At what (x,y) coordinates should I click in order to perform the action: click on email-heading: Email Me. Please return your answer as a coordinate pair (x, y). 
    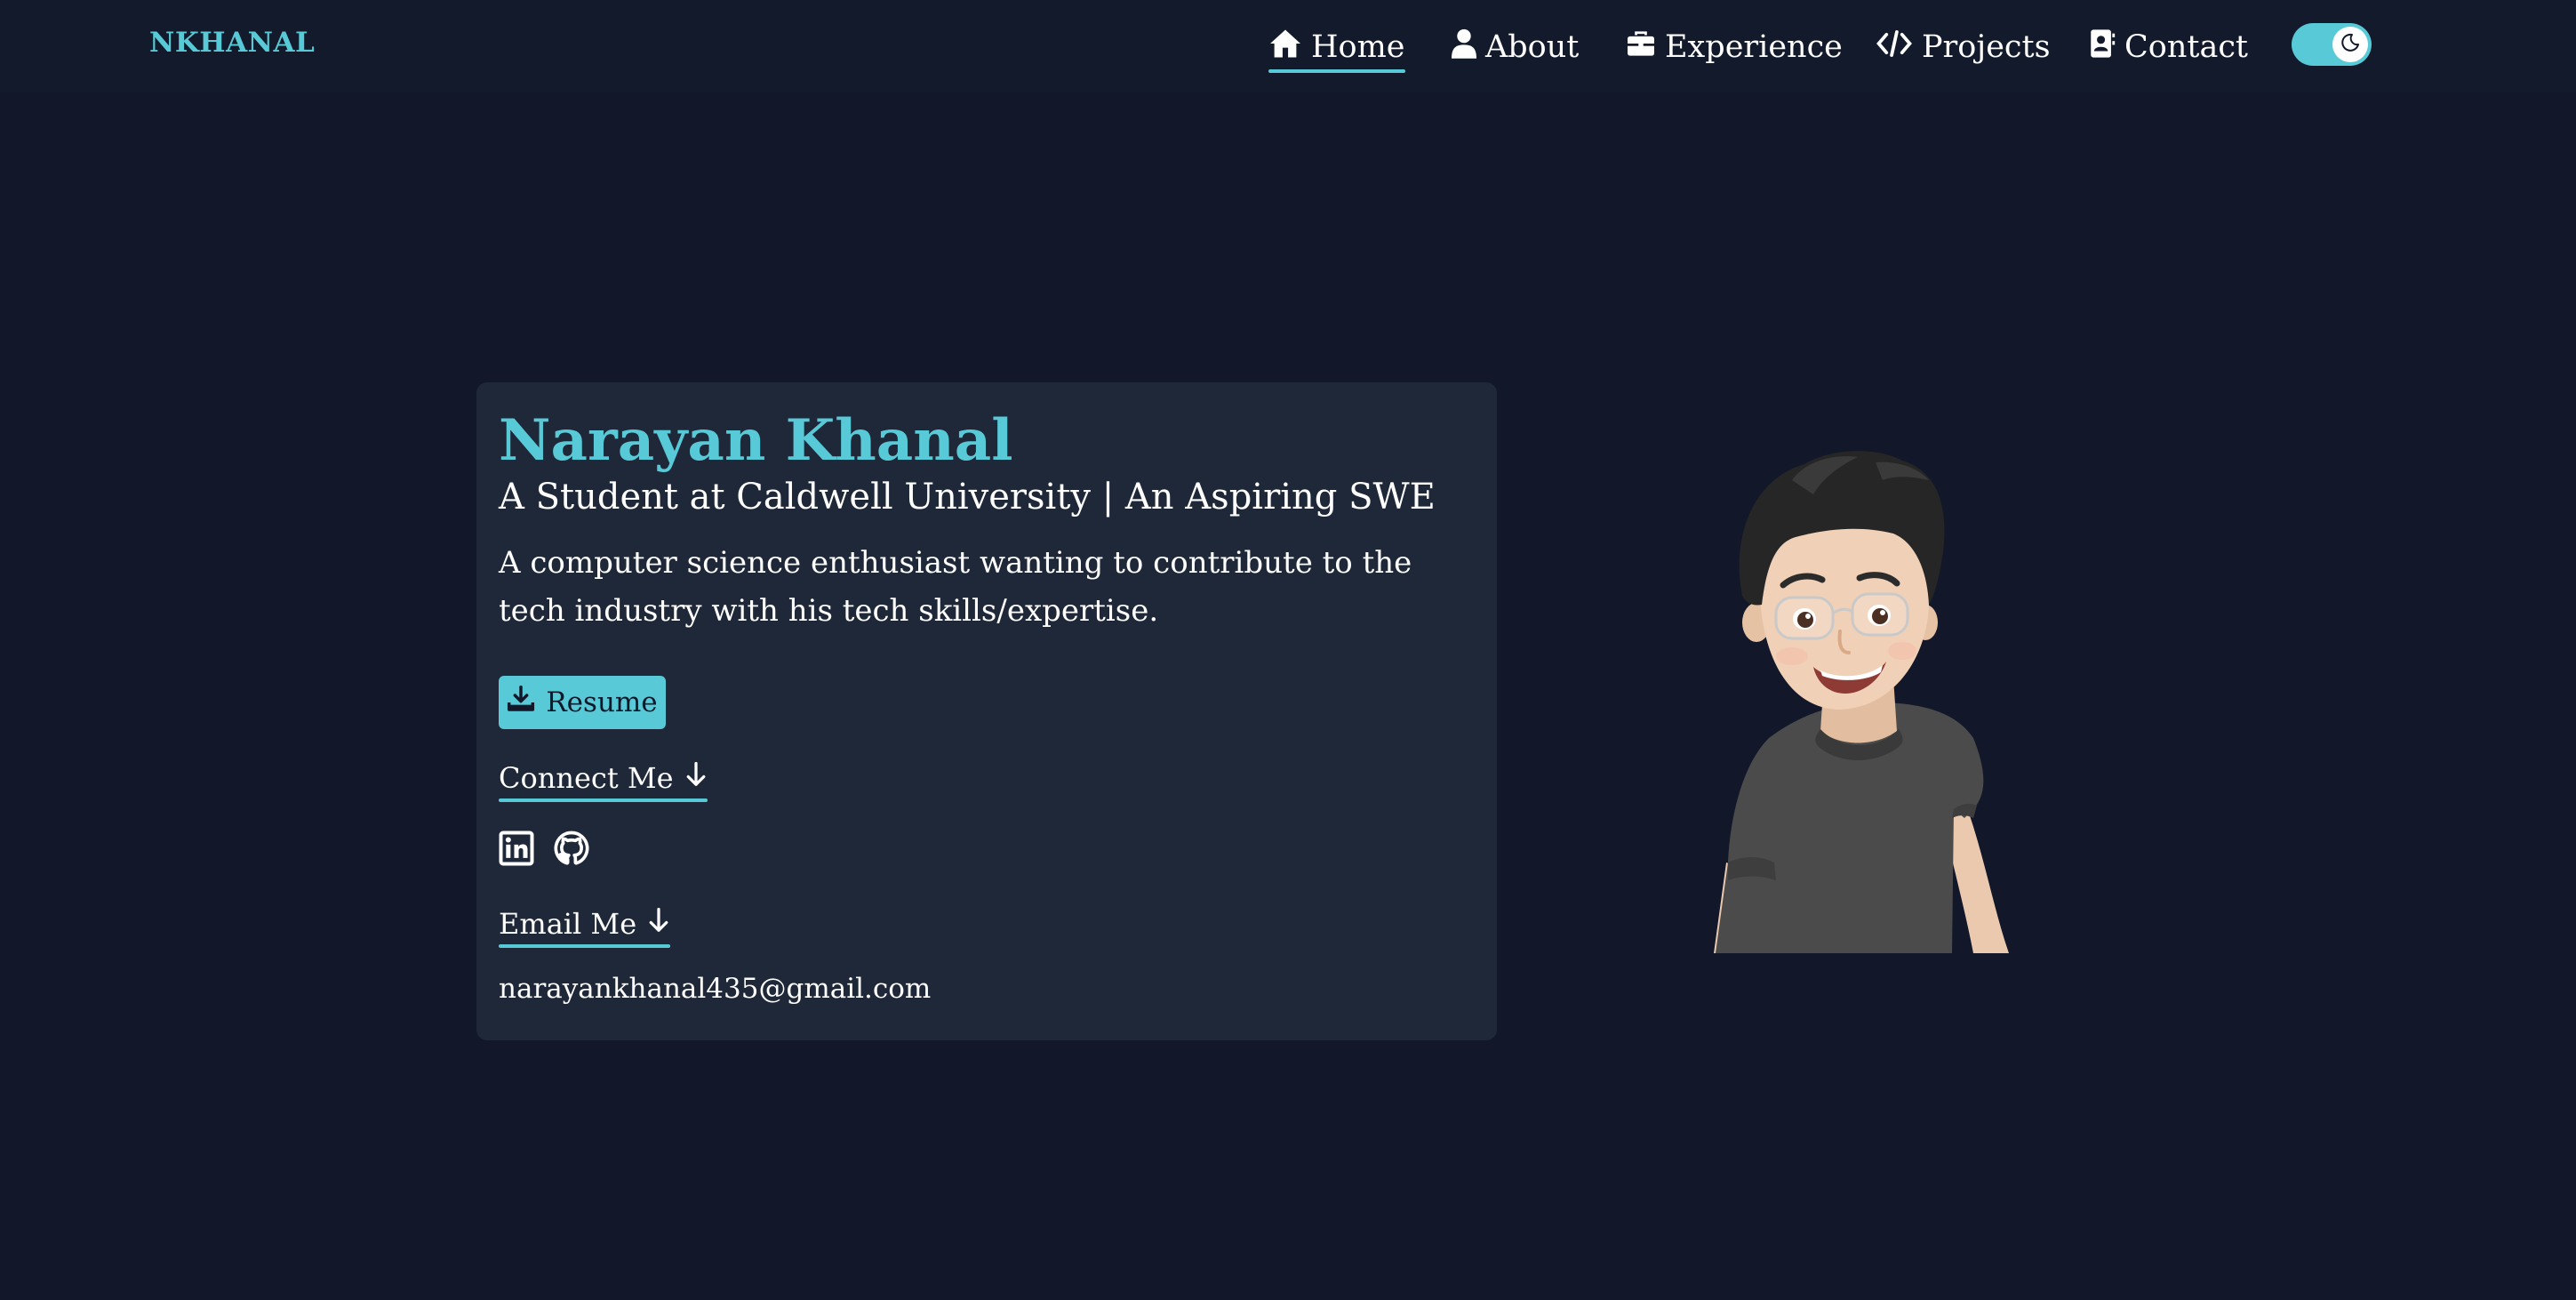
    Looking at the image, I should click on (585, 927).